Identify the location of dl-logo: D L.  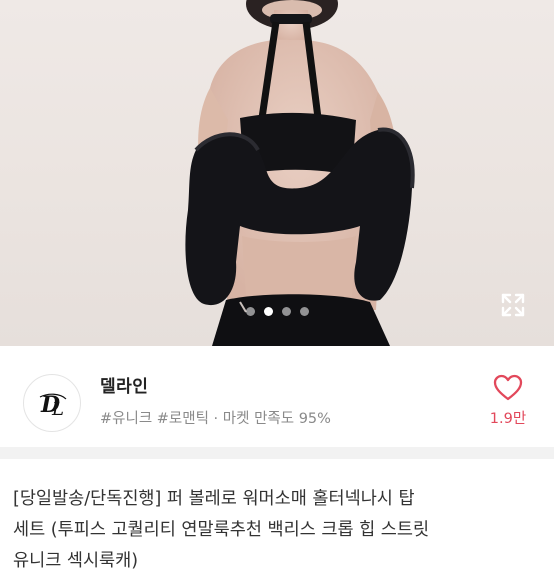
(53, 406).